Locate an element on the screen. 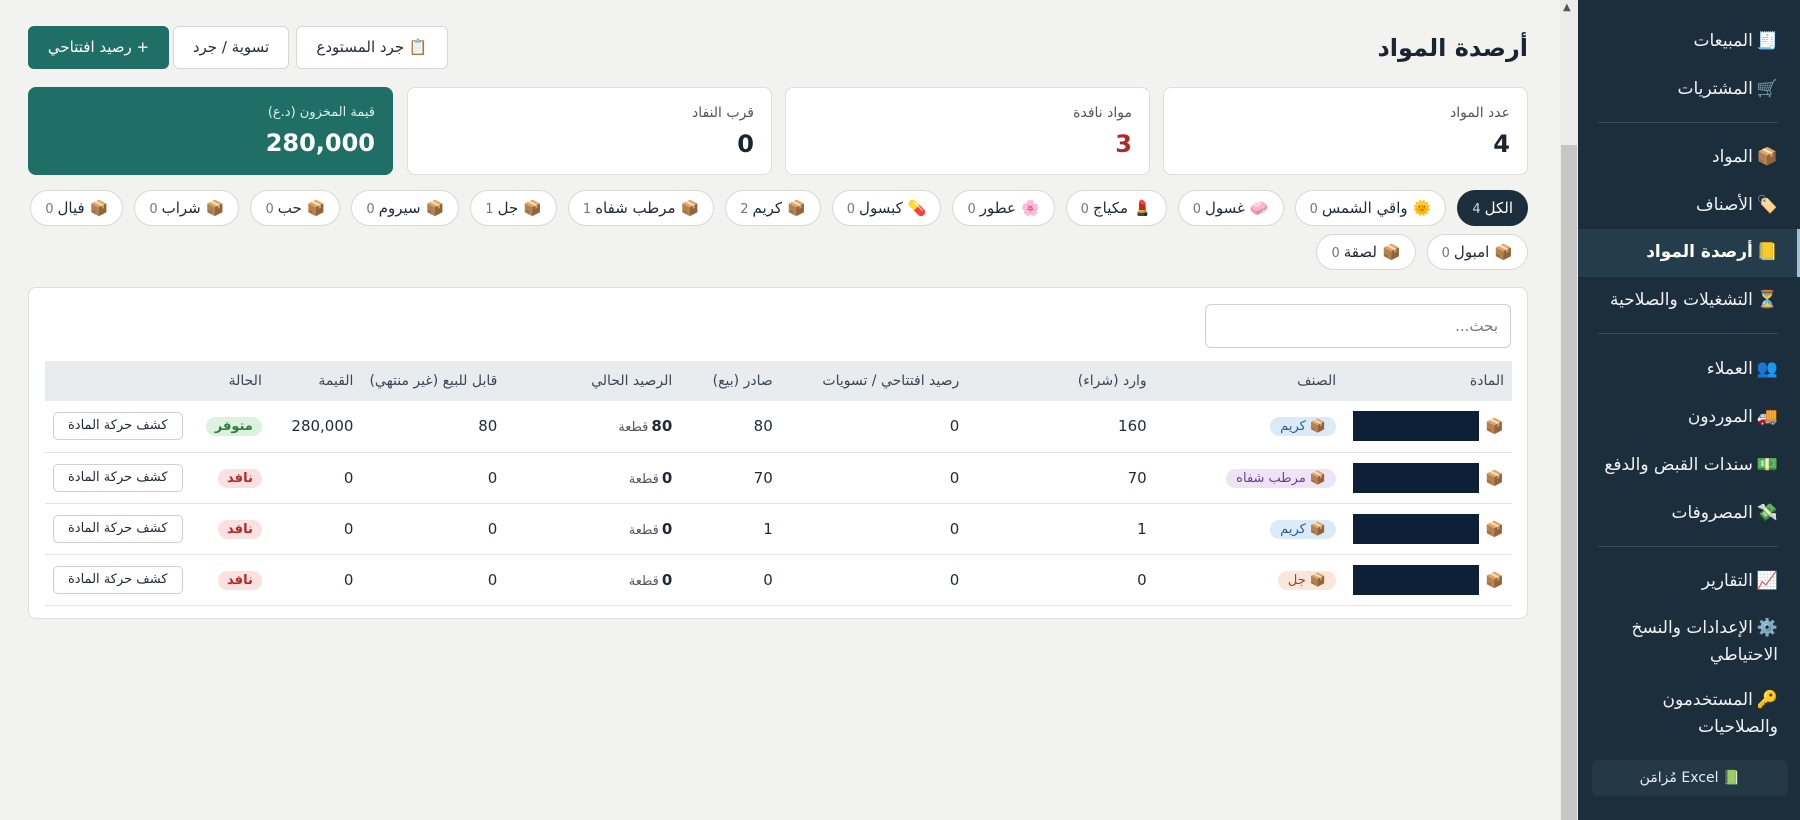 The width and height of the screenshot is (1800, 820). incoming-cell: 1 is located at coordinates (1061, 529).